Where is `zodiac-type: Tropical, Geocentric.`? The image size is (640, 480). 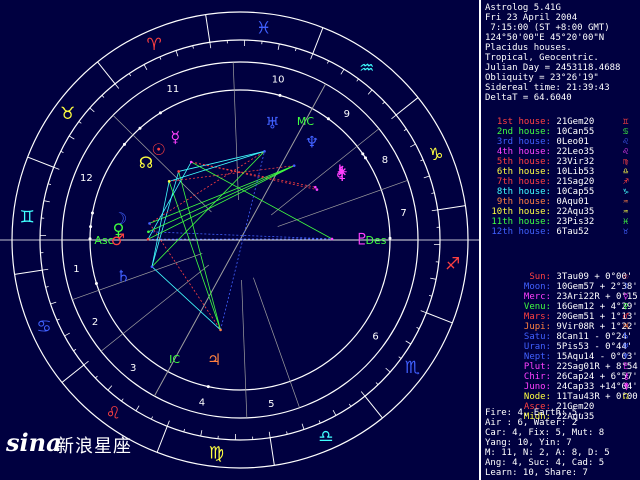 zodiac-type: Tropical, Geocentric. is located at coordinates (542, 58).